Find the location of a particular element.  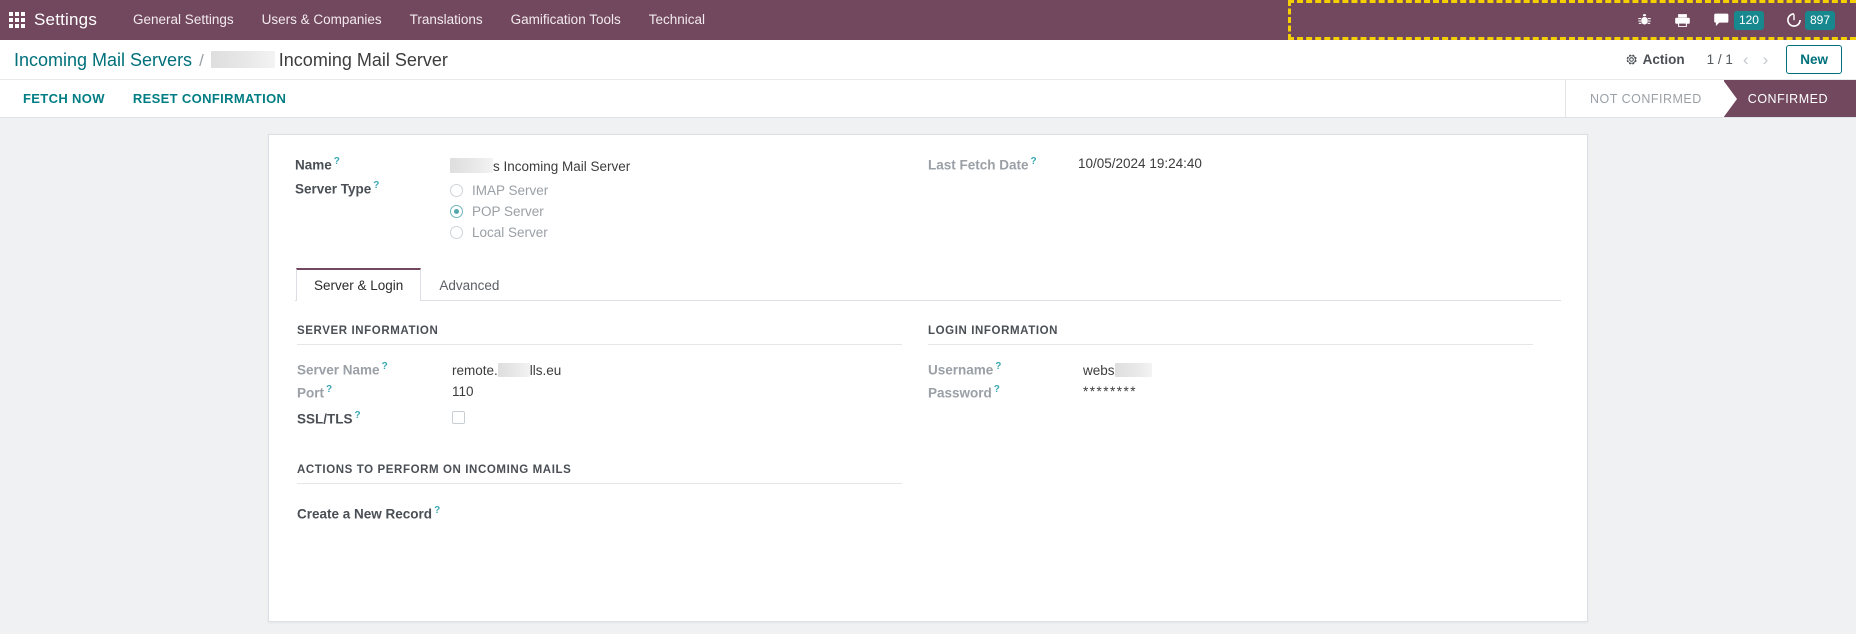

radio-imap-server is located at coordinates (456, 190).